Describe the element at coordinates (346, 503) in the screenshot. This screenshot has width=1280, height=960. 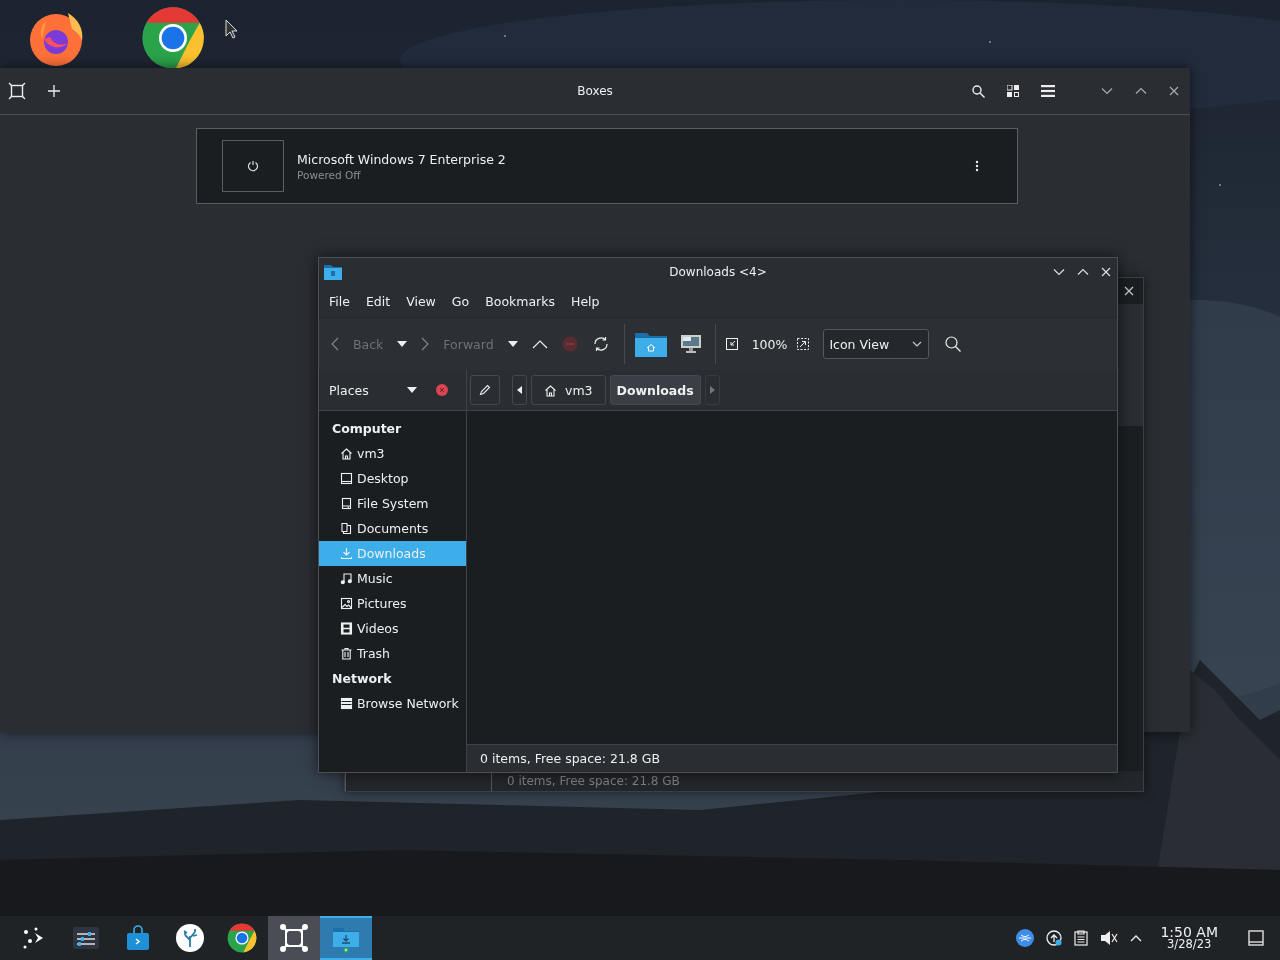
I see `drive-icon` at that location.